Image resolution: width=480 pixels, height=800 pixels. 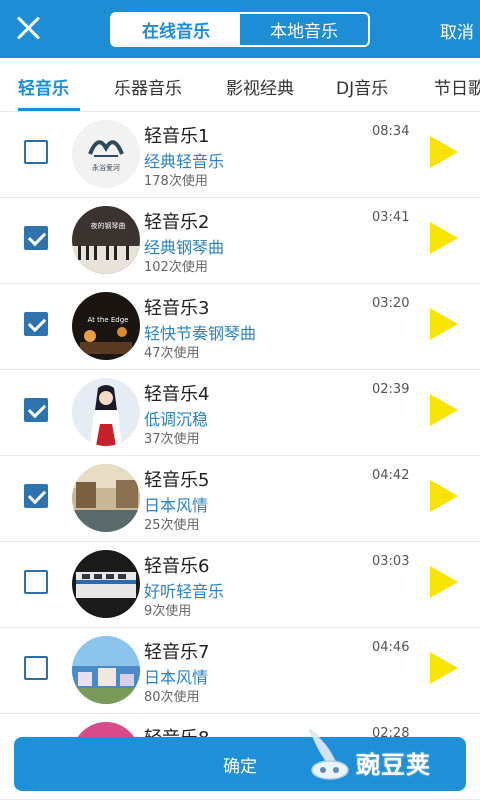 What do you see at coordinates (176, 29) in the screenshot?
I see `tab-online-music: 在线音乐` at bounding box center [176, 29].